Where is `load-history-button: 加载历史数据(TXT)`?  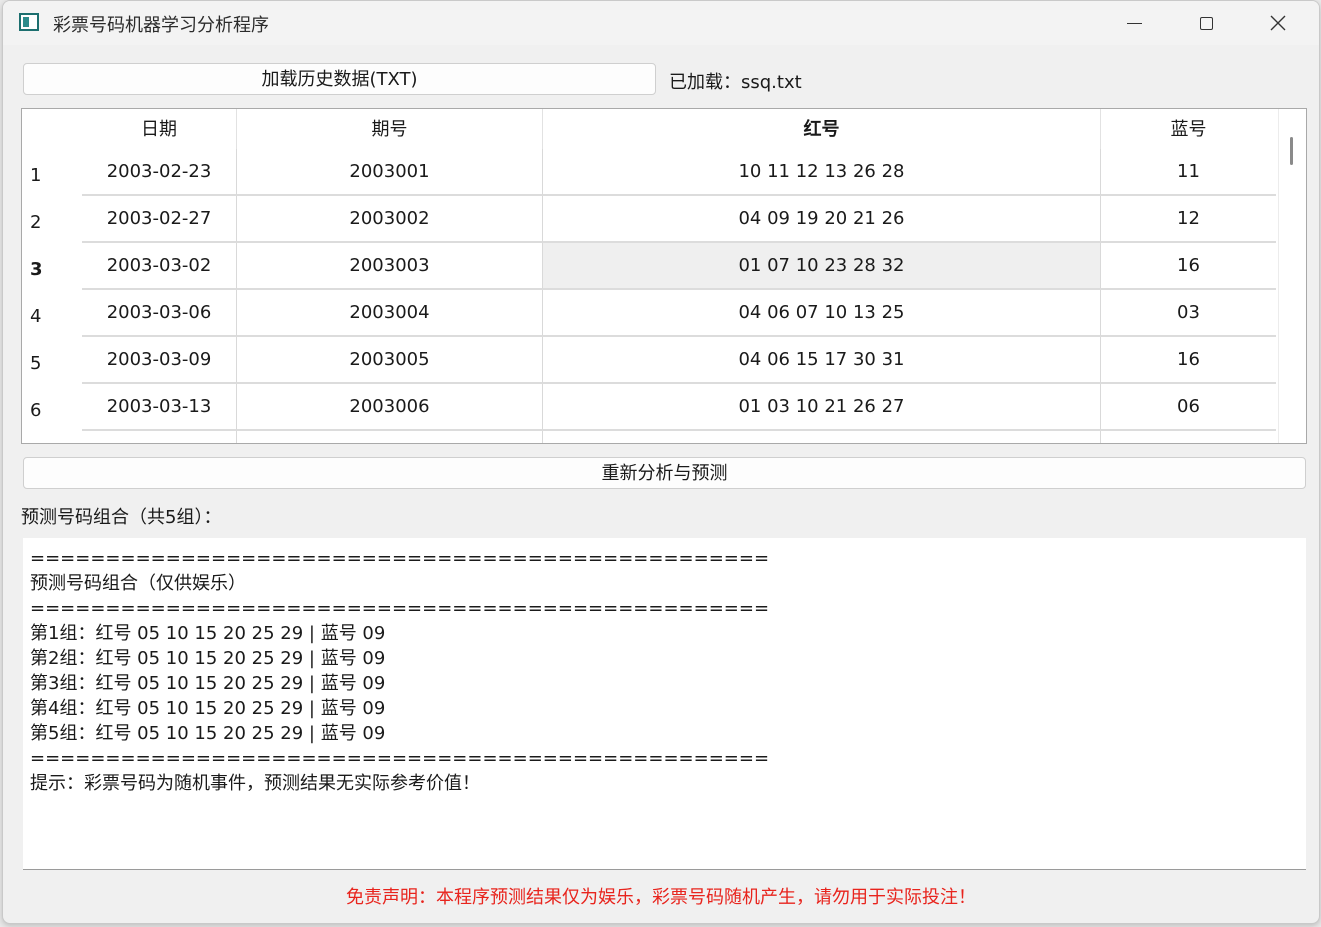
load-history-button: 加载历史数据(TXT) is located at coordinates (339, 79).